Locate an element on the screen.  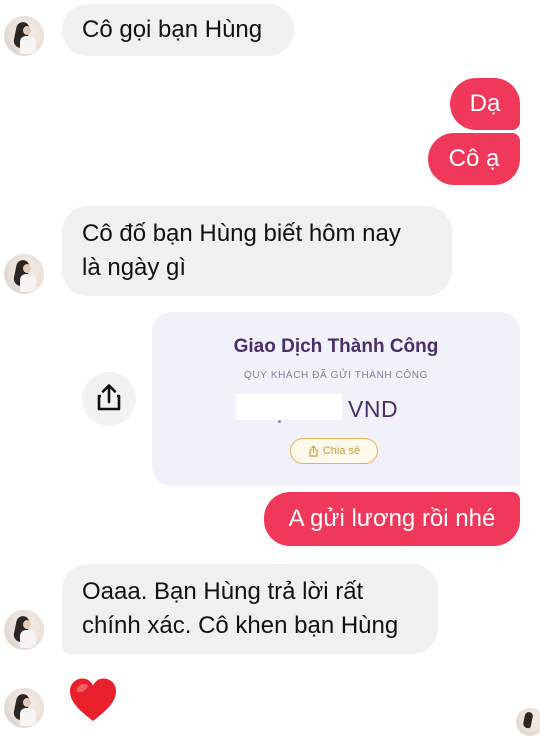
receipt-currency: VND is located at coordinates (373, 409).